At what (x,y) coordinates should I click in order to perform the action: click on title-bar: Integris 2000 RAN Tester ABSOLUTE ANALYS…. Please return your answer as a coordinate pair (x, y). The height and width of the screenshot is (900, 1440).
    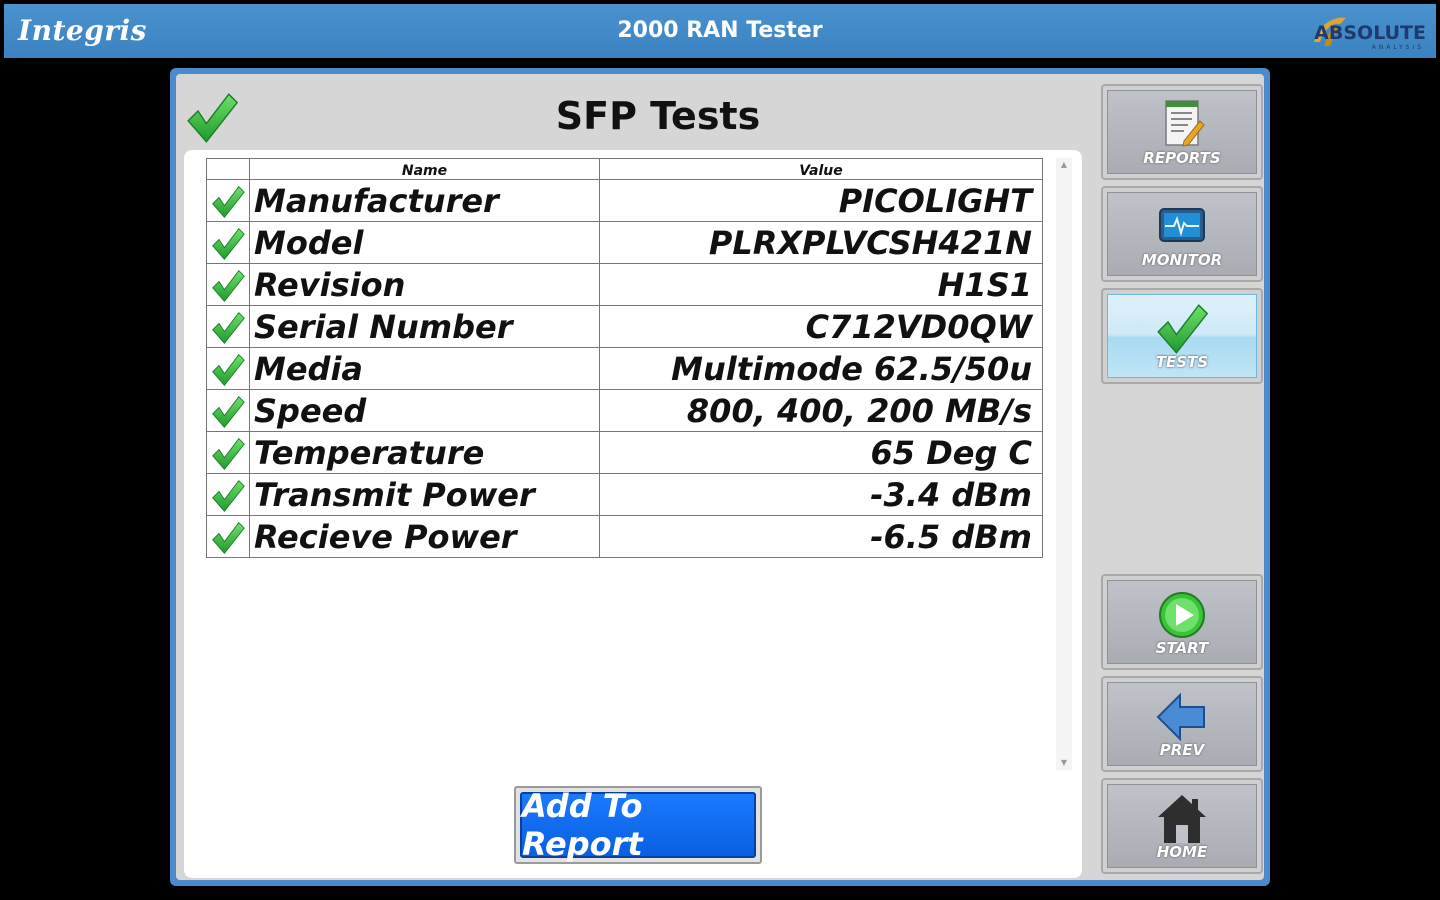
    Looking at the image, I should click on (720, 31).